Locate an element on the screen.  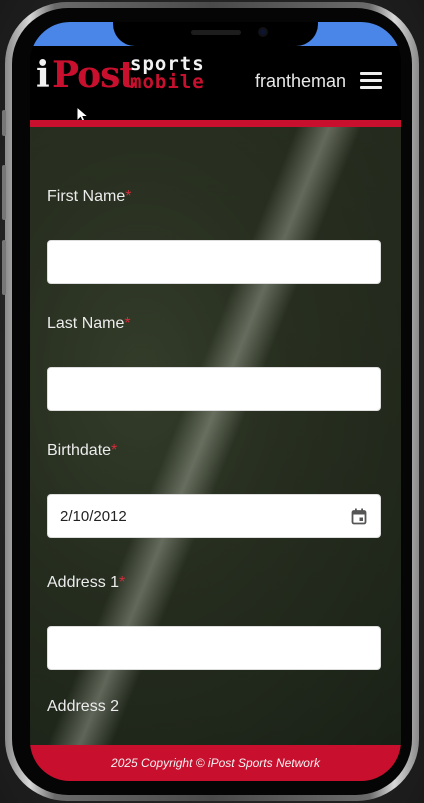
footer: 2025 Copyright © iPost Sports Network is located at coordinates (215, 763).